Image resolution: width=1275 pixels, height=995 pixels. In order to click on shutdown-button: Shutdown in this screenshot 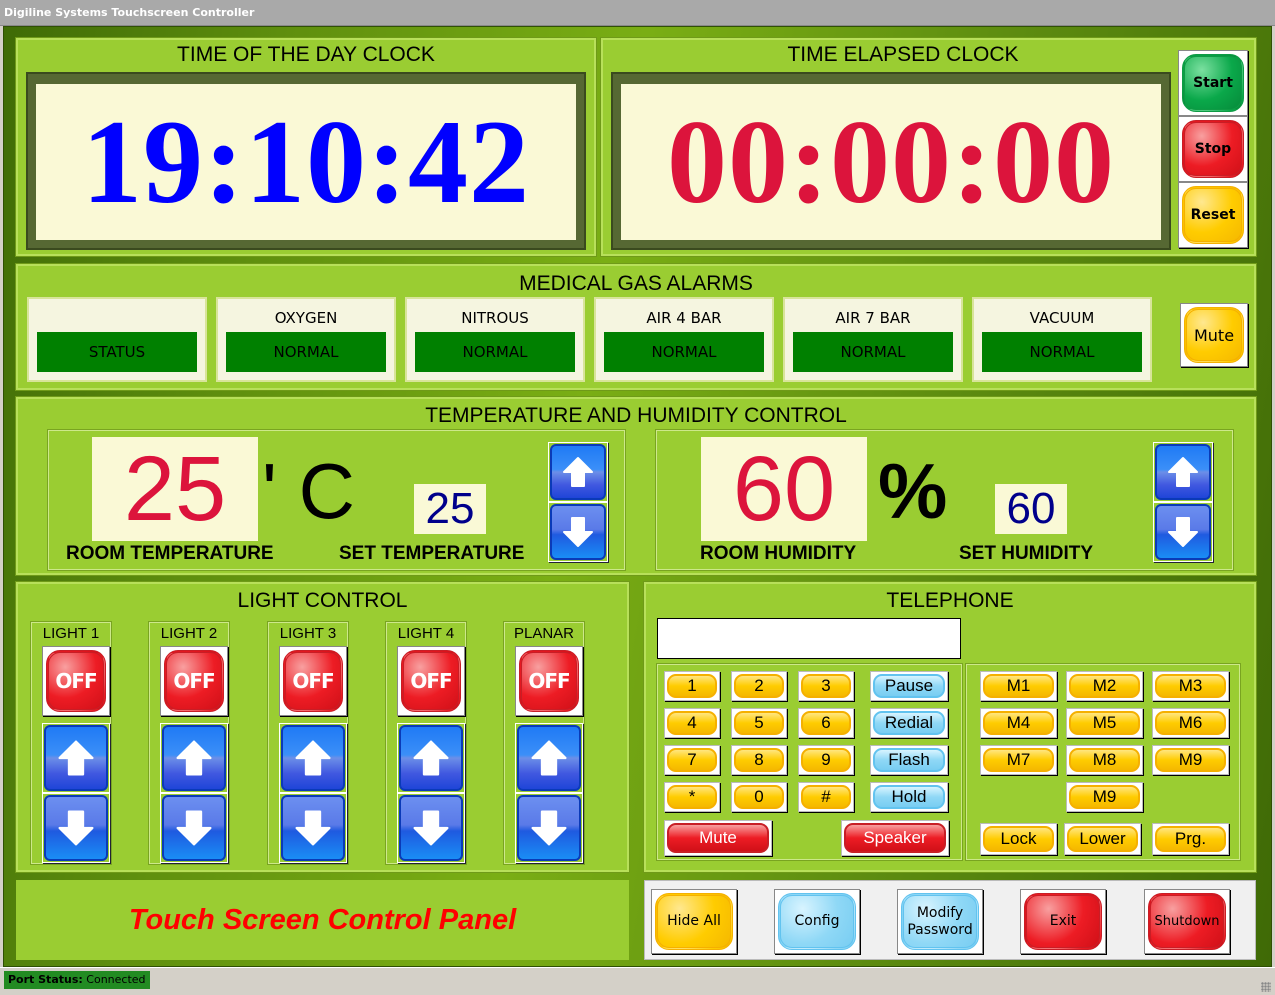, I will do `click(1187, 921)`.